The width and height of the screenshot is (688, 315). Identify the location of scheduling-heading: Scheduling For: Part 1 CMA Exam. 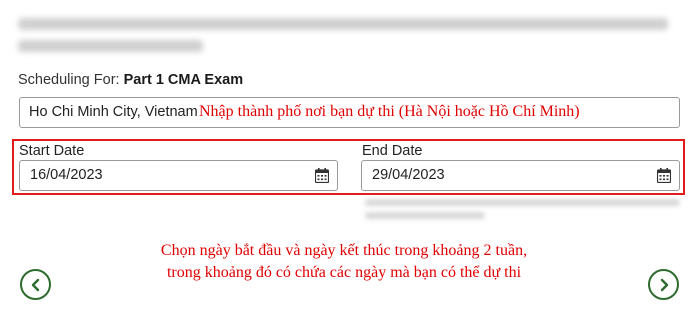
(130, 80).